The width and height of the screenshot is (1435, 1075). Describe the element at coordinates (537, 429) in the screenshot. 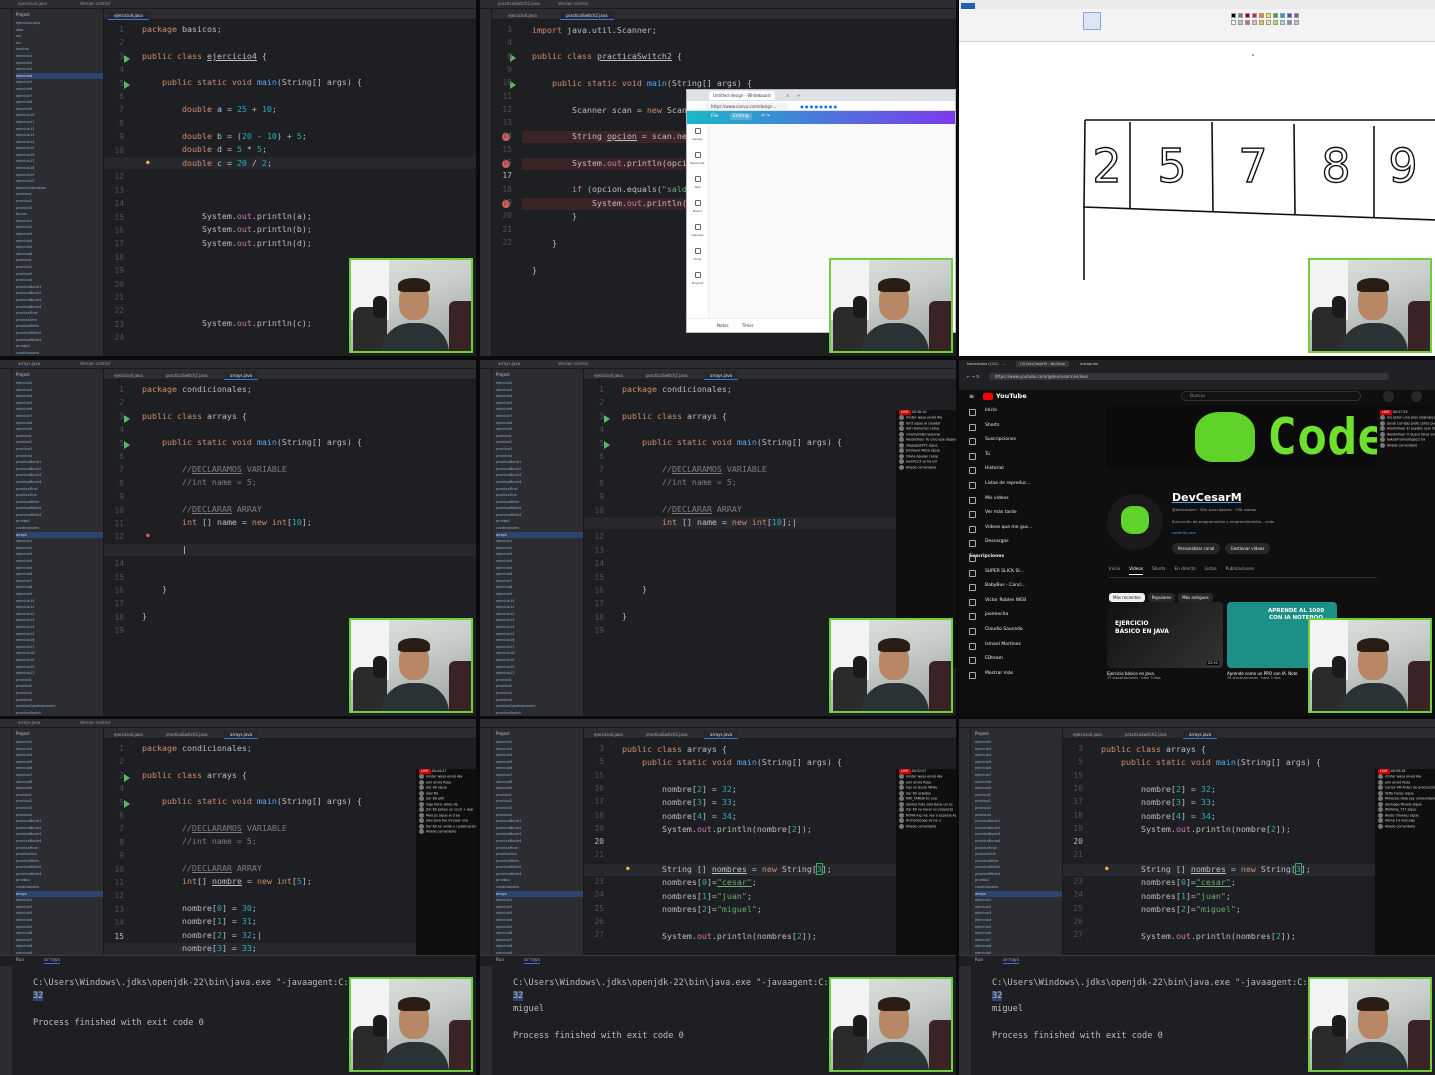

I see `tree-item: ejercicio9` at that location.